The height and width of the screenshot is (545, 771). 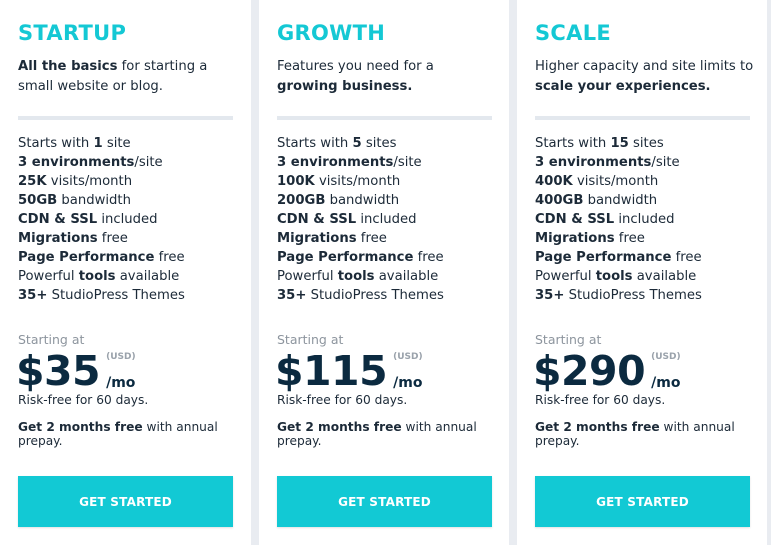 What do you see at coordinates (98, 143) in the screenshot?
I see `feature-highlight: 1` at bounding box center [98, 143].